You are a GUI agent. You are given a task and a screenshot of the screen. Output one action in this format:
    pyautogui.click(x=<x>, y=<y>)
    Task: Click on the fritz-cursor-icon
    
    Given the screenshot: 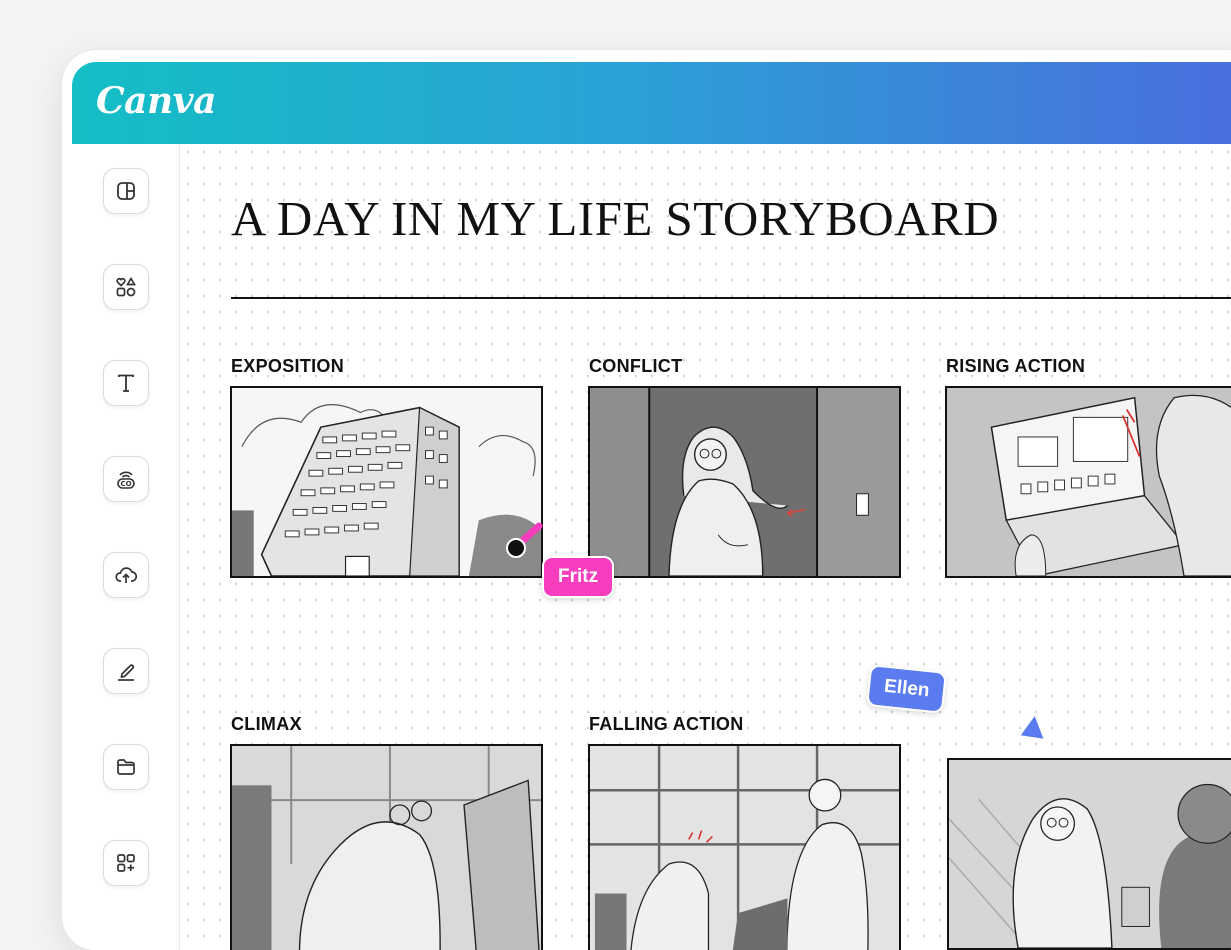 What is the action you would take?
    pyautogui.click(x=525, y=541)
    